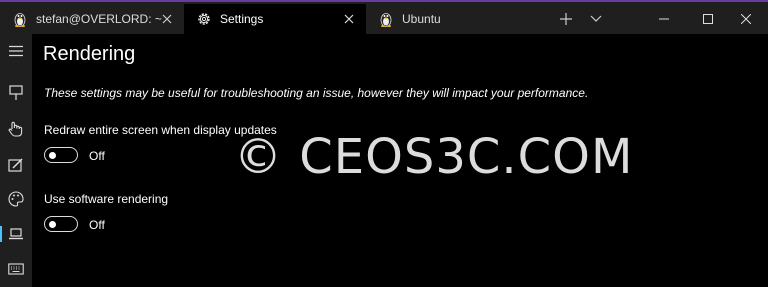  I want to click on interaction-icon, so click(15, 129).